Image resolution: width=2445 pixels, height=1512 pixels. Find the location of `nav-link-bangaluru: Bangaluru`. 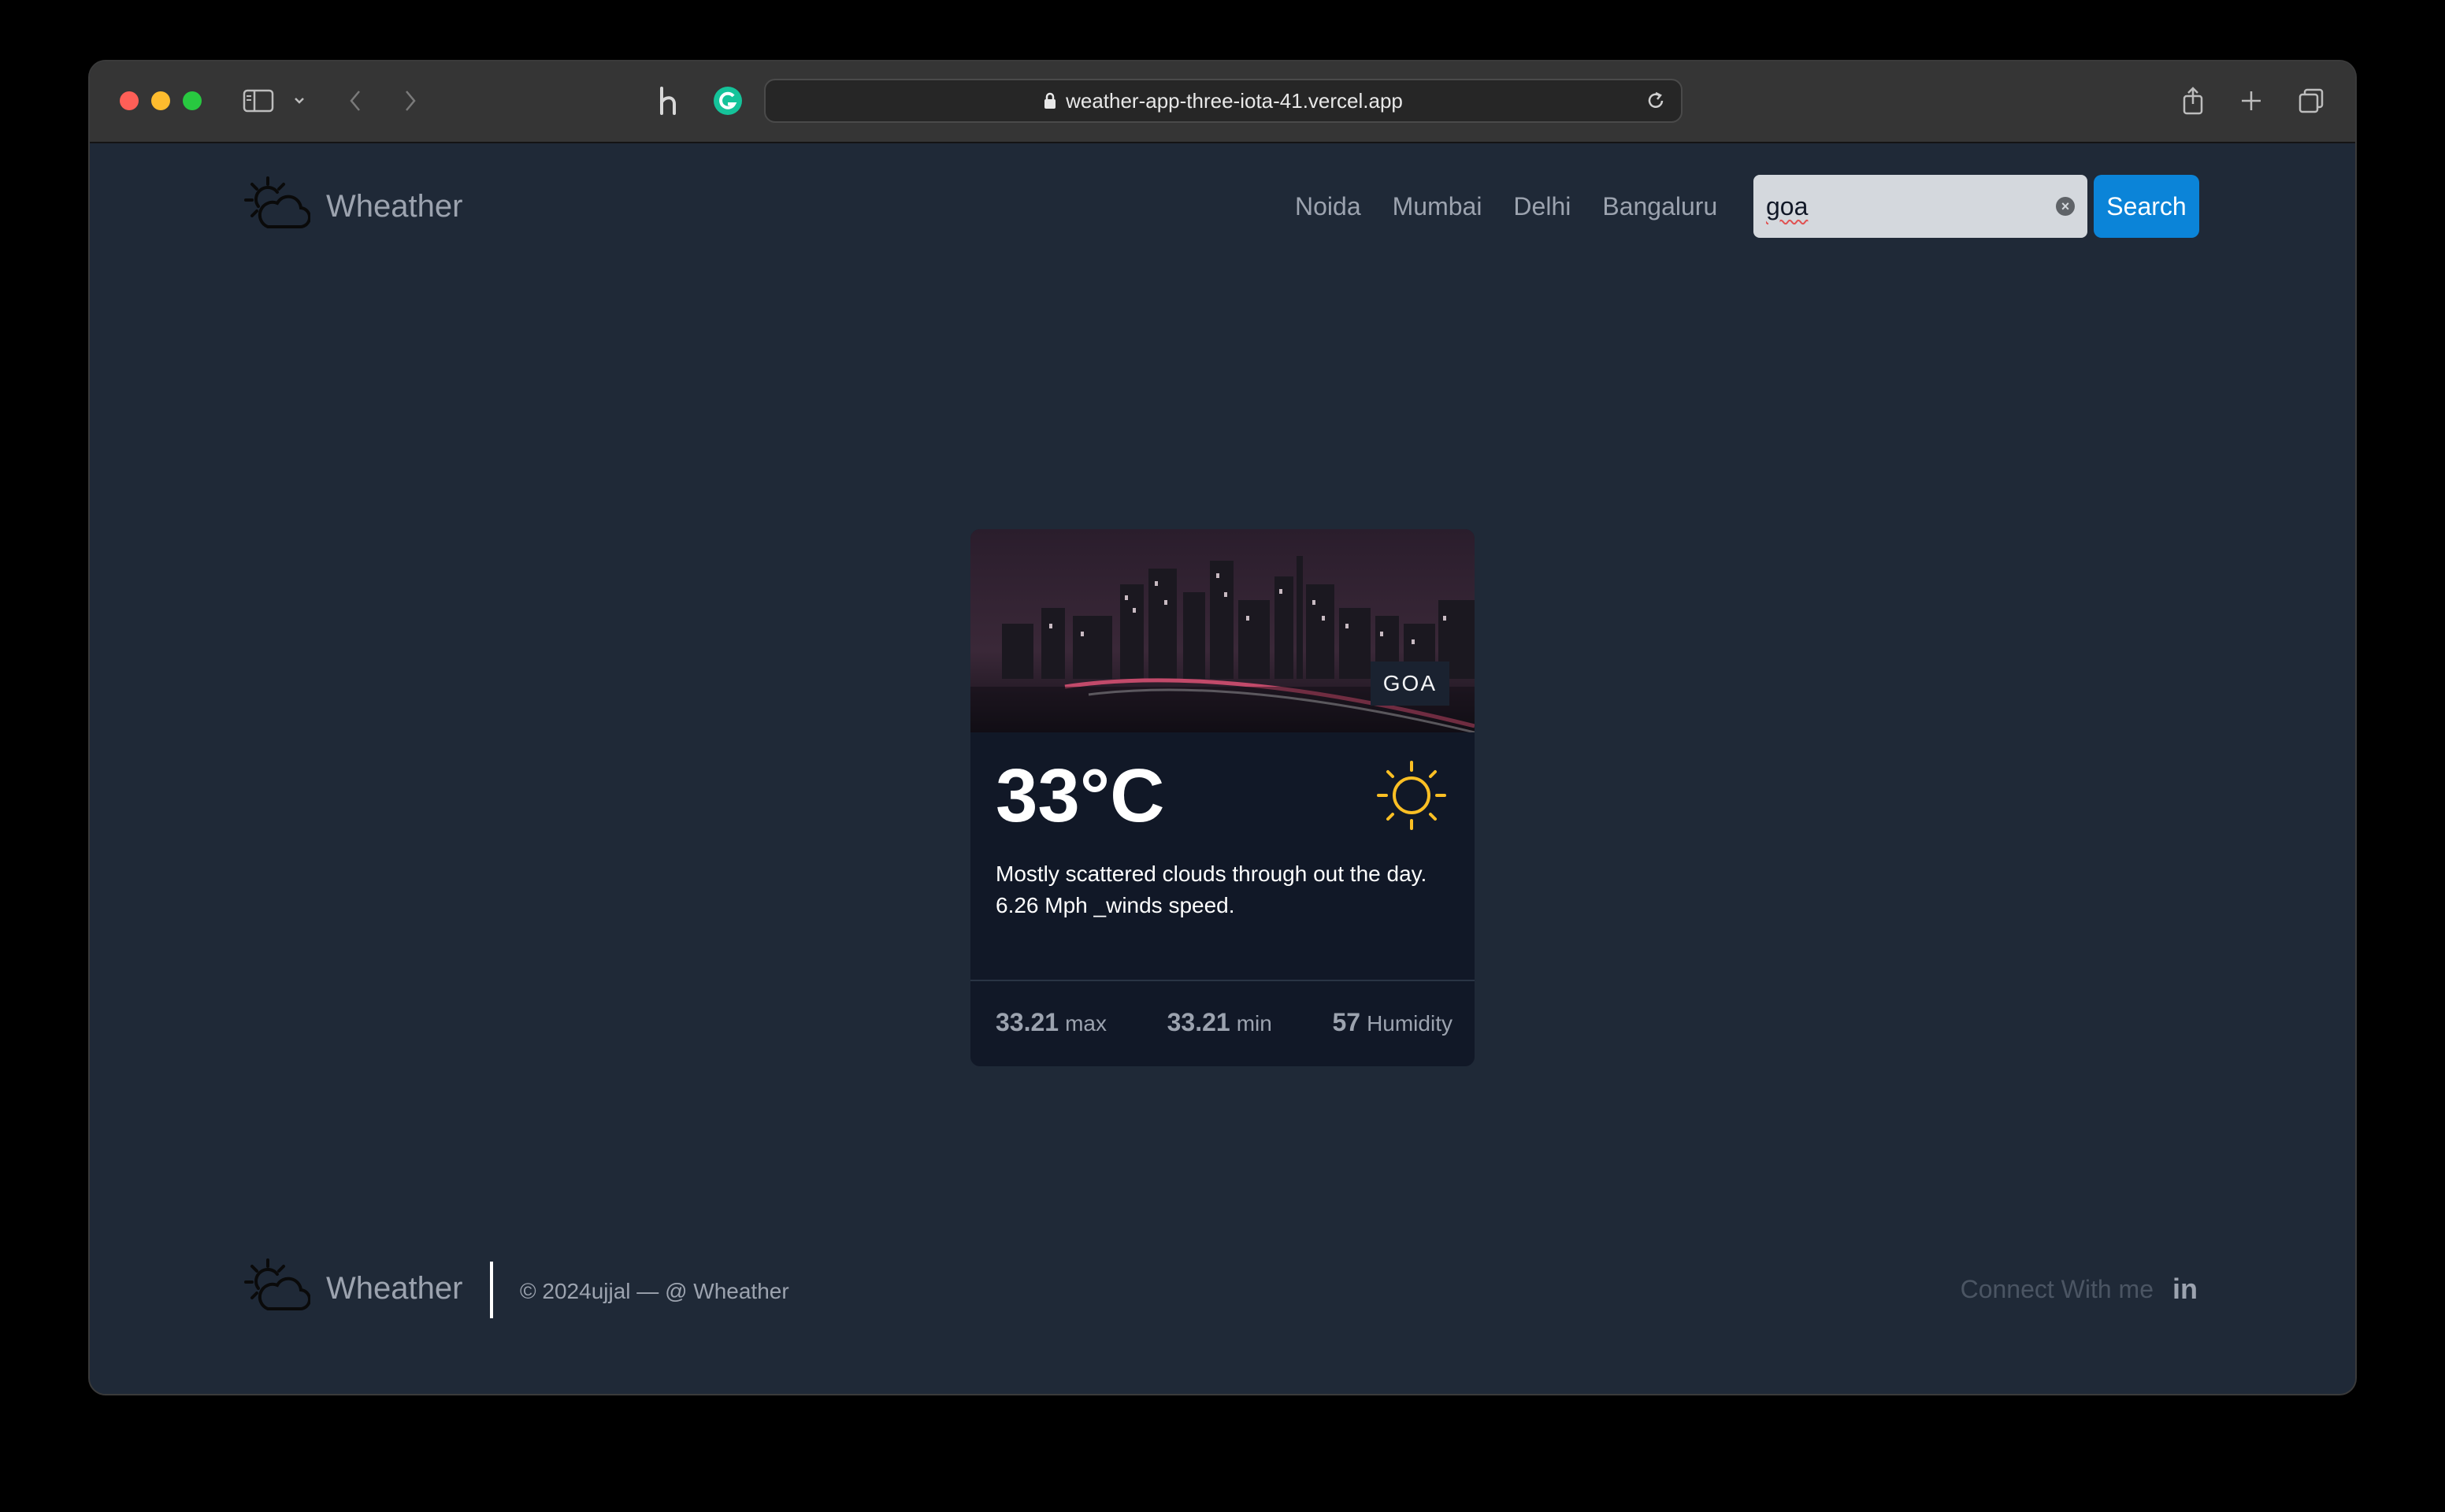

nav-link-bangaluru: Bangaluru is located at coordinates (1659, 206).